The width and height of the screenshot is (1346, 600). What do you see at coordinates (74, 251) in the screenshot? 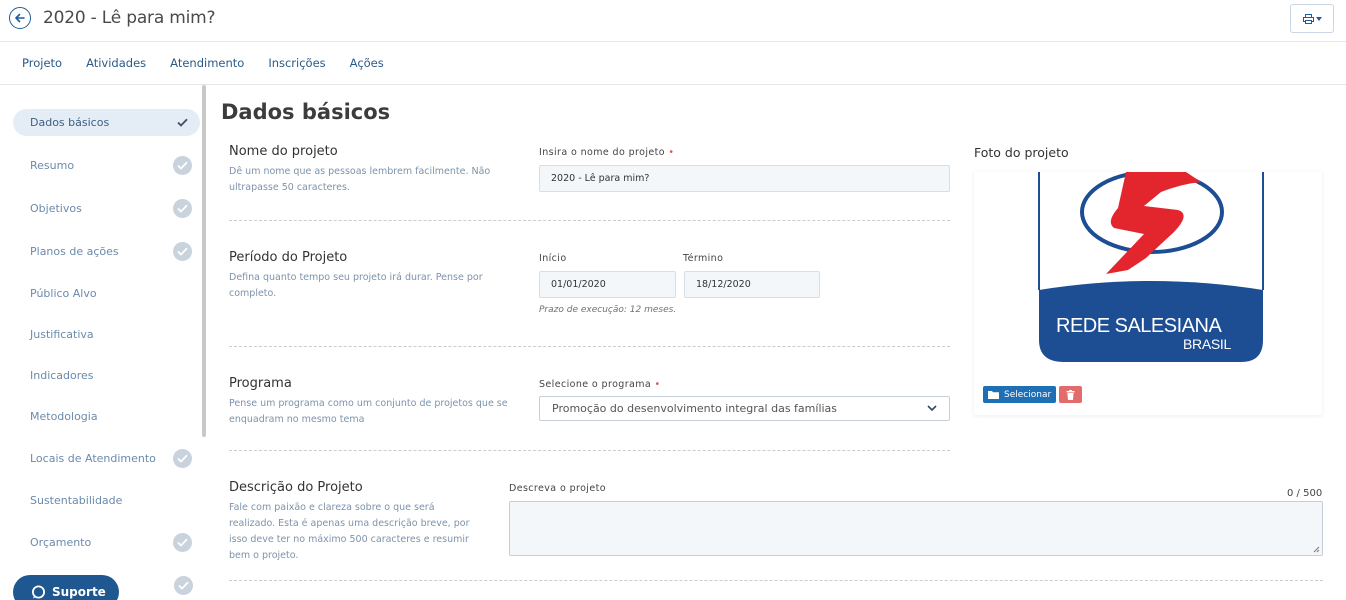
I see `sidebar-item-label: Planos de ações` at bounding box center [74, 251].